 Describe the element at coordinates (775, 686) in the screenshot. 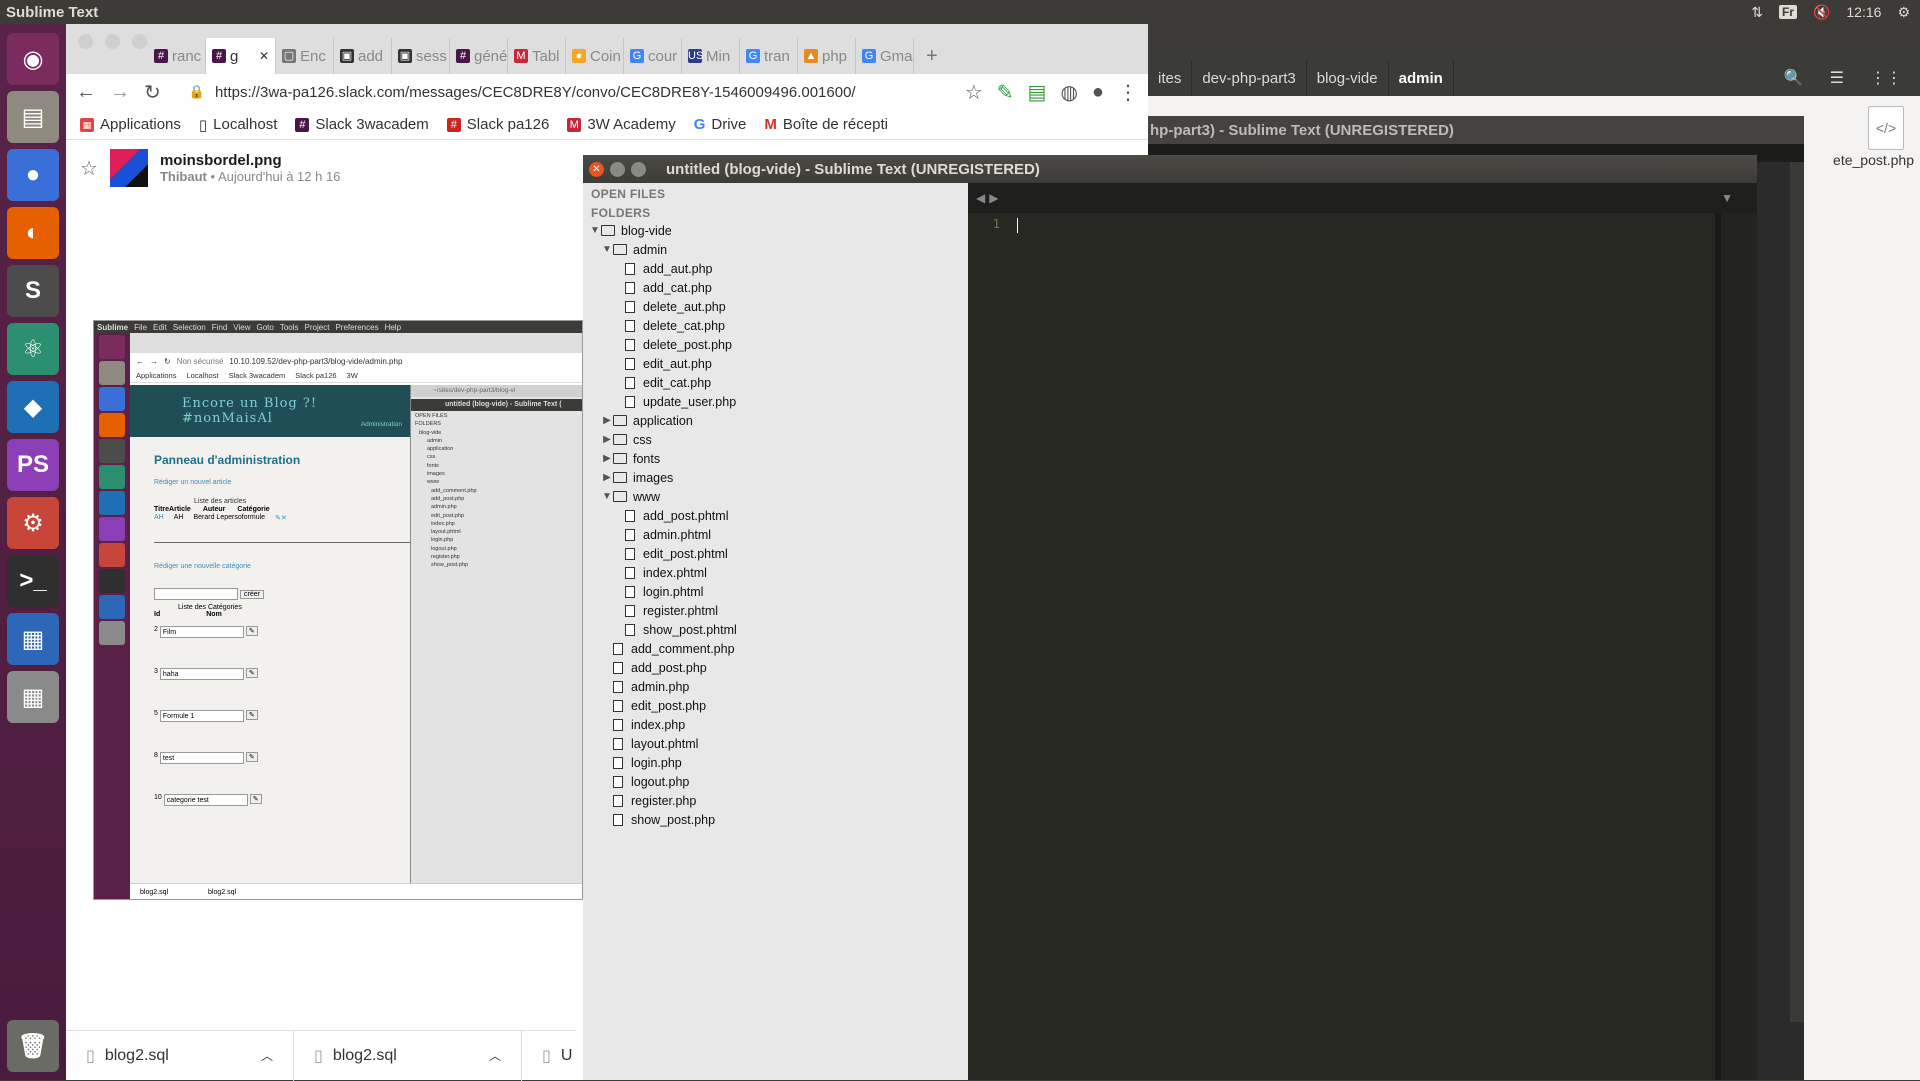

I see `tree-file: admin.php` at that location.